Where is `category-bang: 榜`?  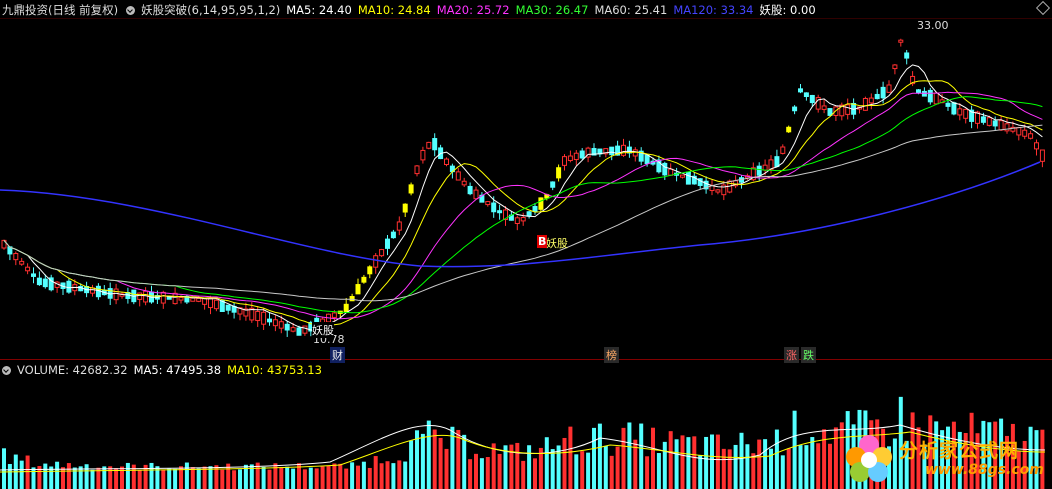 category-bang: 榜 is located at coordinates (611, 355).